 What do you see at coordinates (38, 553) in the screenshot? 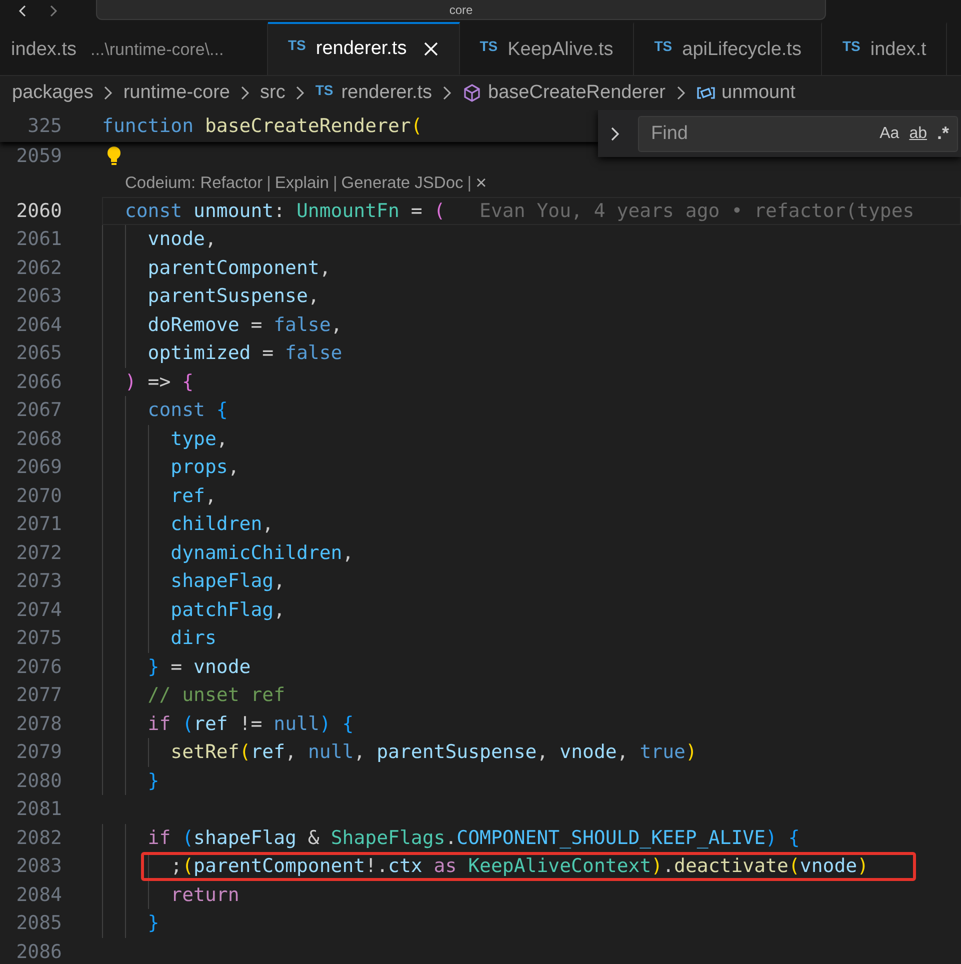
I see `line-number: 2072` at bounding box center [38, 553].